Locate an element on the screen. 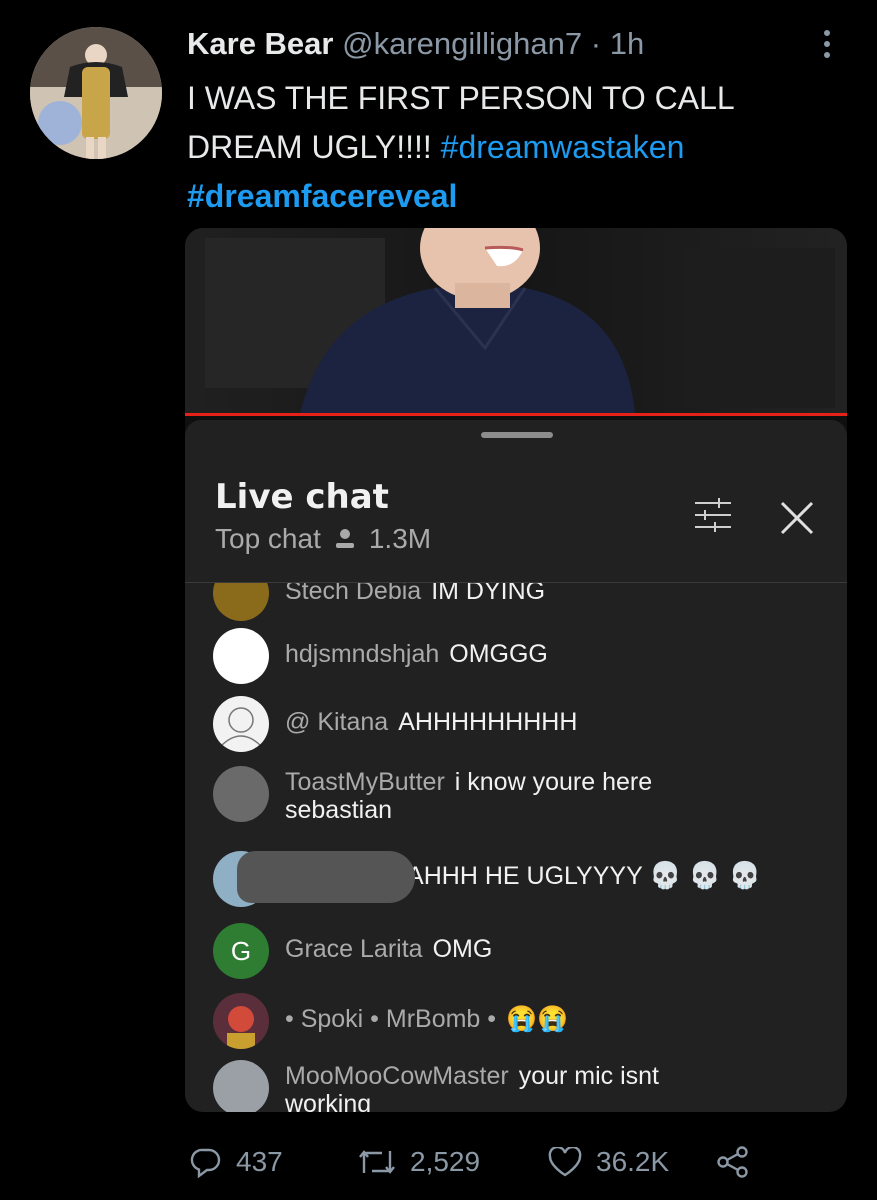 This screenshot has width=877, height=1200. chat-message: hdjsmndshjah OMGGG is located at coordinates (520, 656).